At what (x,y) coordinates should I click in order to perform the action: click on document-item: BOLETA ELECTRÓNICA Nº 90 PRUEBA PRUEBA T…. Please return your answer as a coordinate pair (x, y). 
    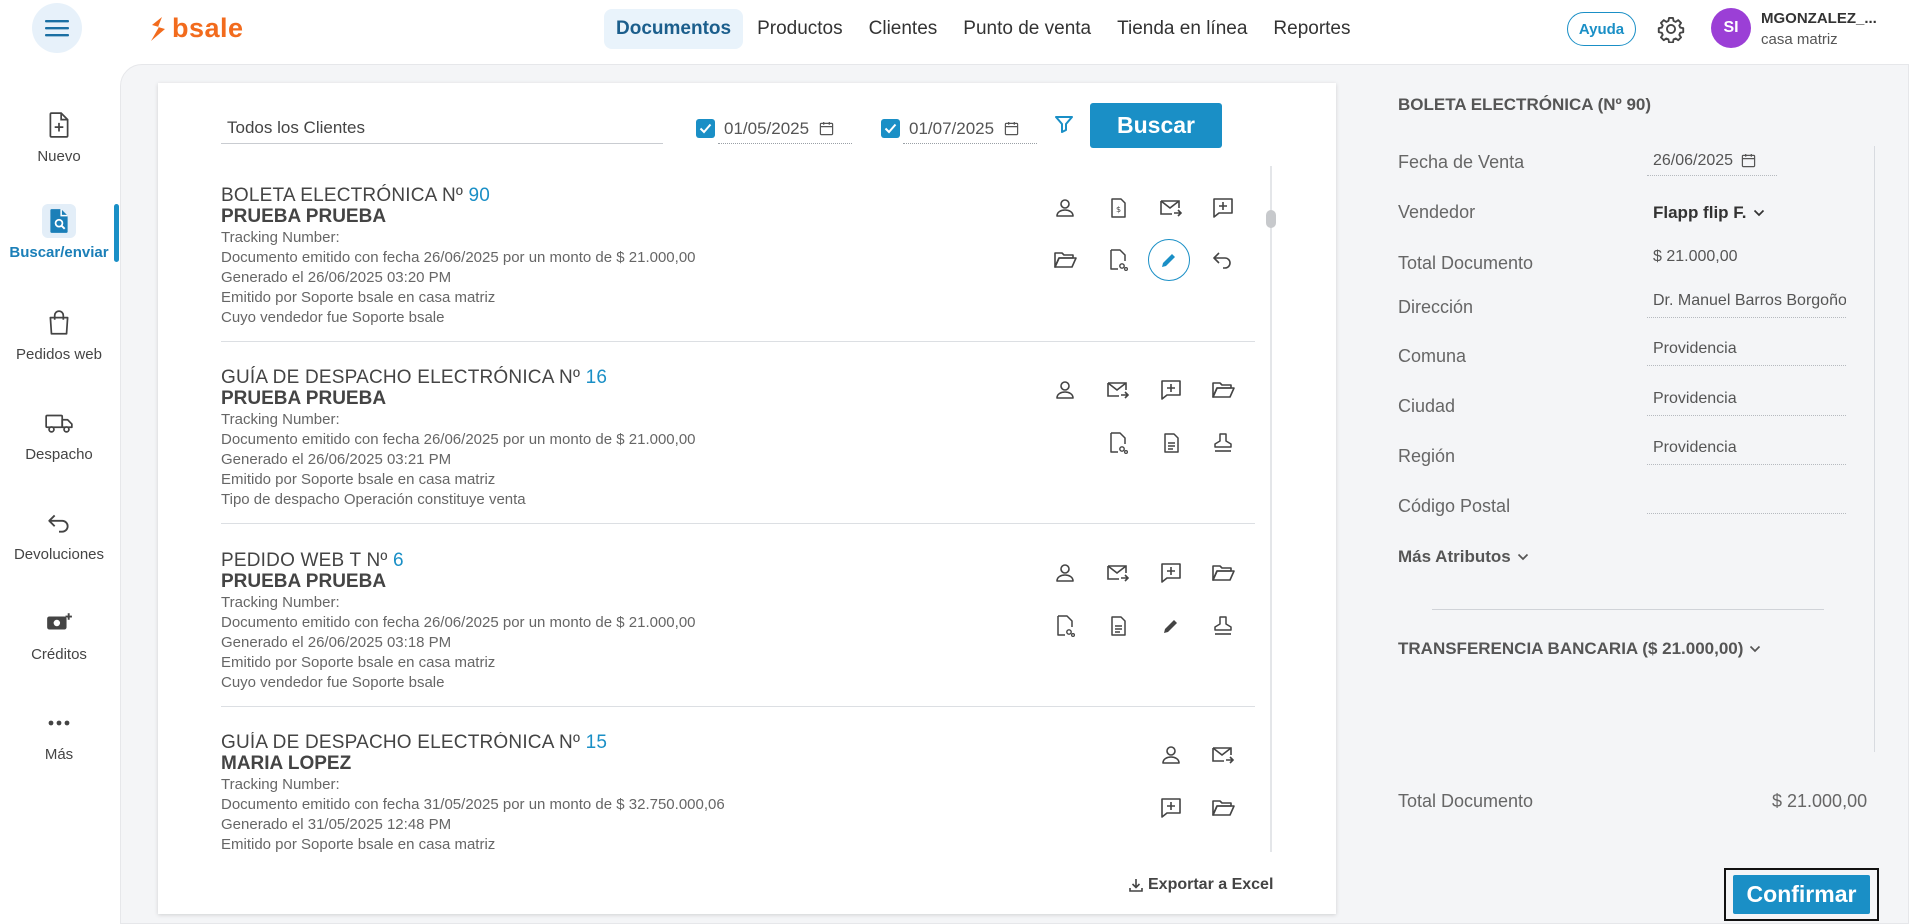
    Looking at the image, I should click on (738, 256).